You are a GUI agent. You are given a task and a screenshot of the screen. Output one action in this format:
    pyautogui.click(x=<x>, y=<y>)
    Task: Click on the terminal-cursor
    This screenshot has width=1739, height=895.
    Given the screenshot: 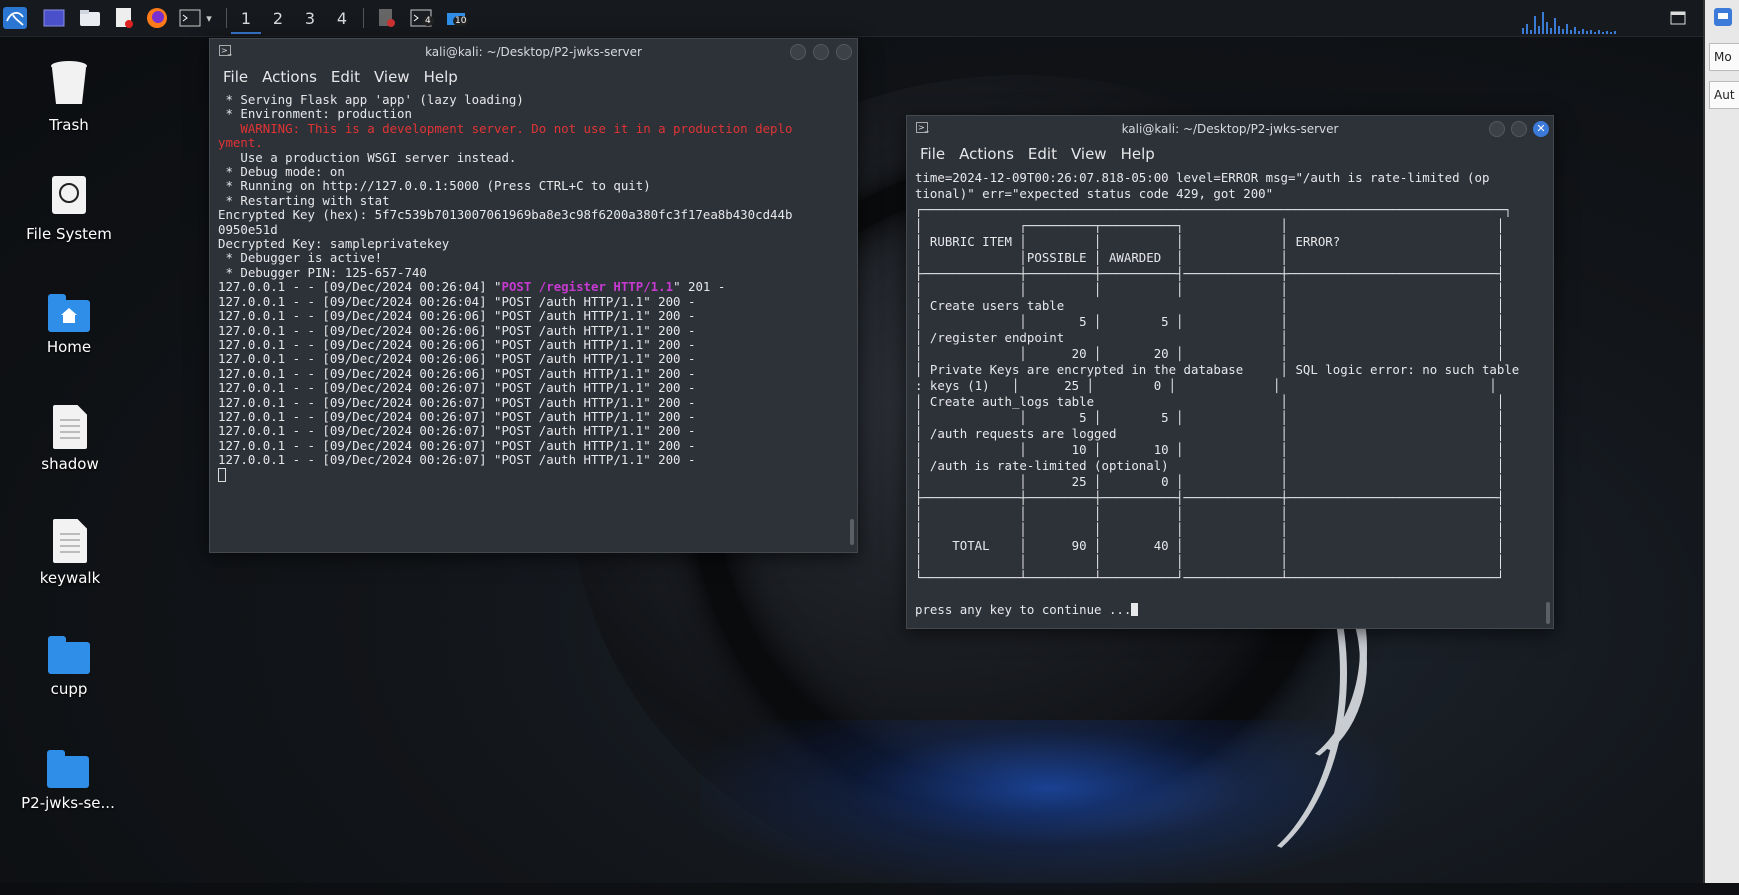 What is the action you would take?
    pyautogui.click(x=533, y=475)
    